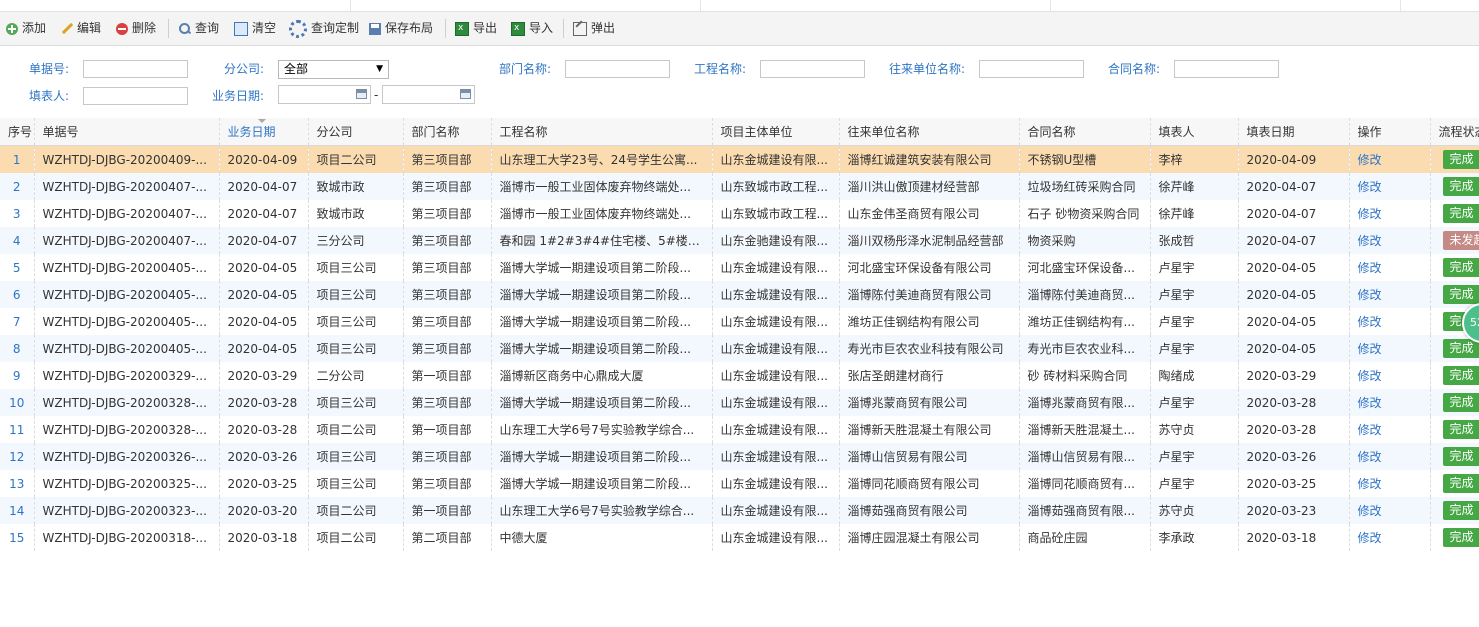 The width and height of the screenshot is (1479, 627). Describe the element at coordinates (739, 6) in the screenshot. I see `top-strip` at that location.